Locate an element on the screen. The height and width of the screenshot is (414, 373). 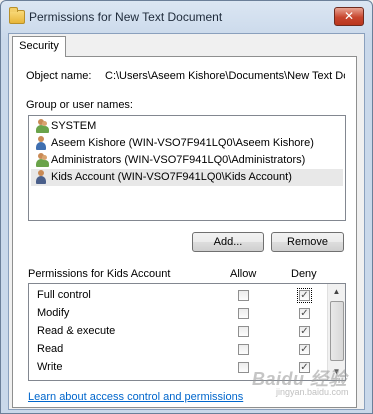
deny-checkbox-full-control: ✓ is located at coordinates (304, 295).